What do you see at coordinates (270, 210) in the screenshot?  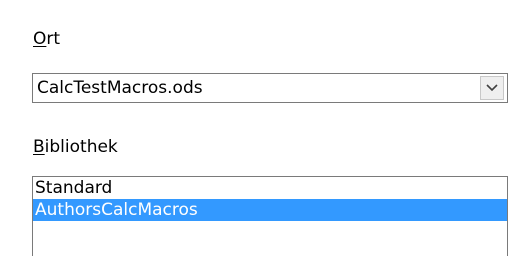 I see `list-item-authorscalcmacros: AuthorsCalcMacros` at bounding box center [270, 210].